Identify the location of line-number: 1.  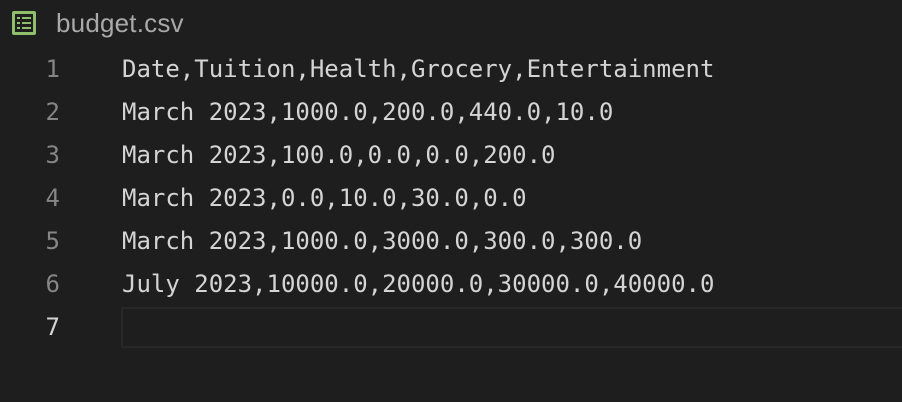
(52, 69).